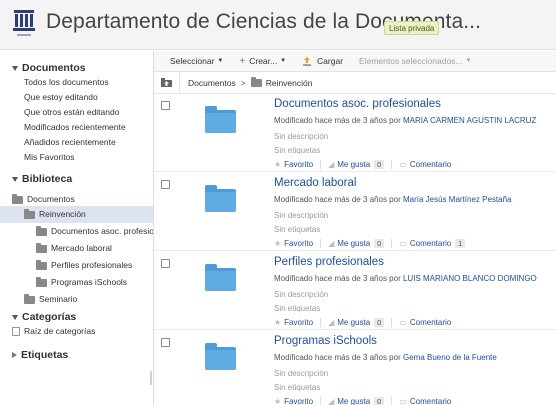  What do you see at coordinates (337, 199) in the screenshot?
I see `modified-text: Modificado hace más de 3 años por` at bounding box center [337, 199].